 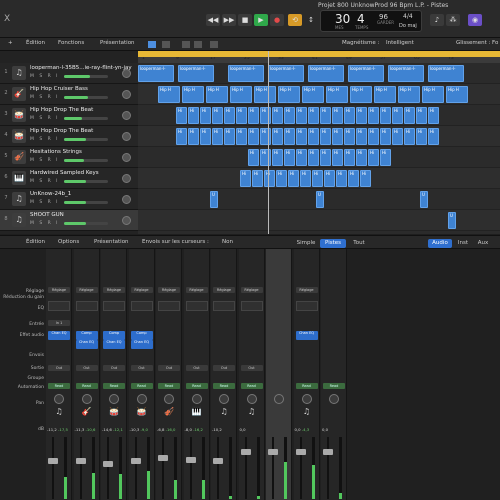 I want to click on record-button: ●, so click(x=277, y=20).